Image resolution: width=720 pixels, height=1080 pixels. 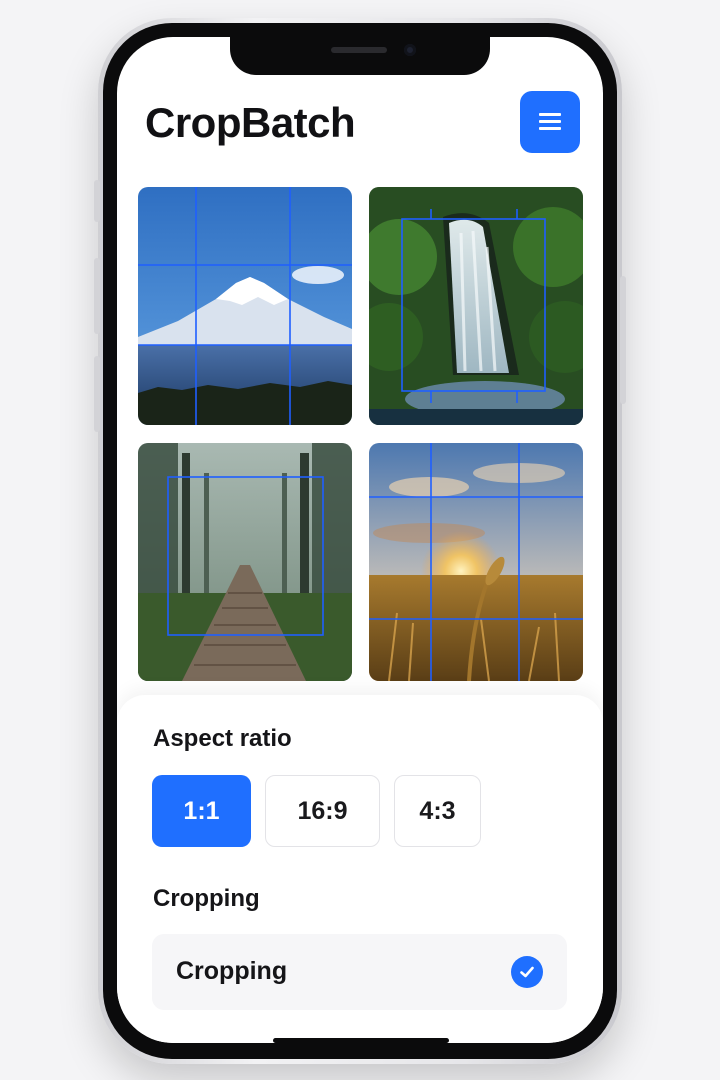 What do you see at coordinates (232, 971) in the screenshot?
I see `cropping-option-label: Cropping` at bounding box center [232, 971].